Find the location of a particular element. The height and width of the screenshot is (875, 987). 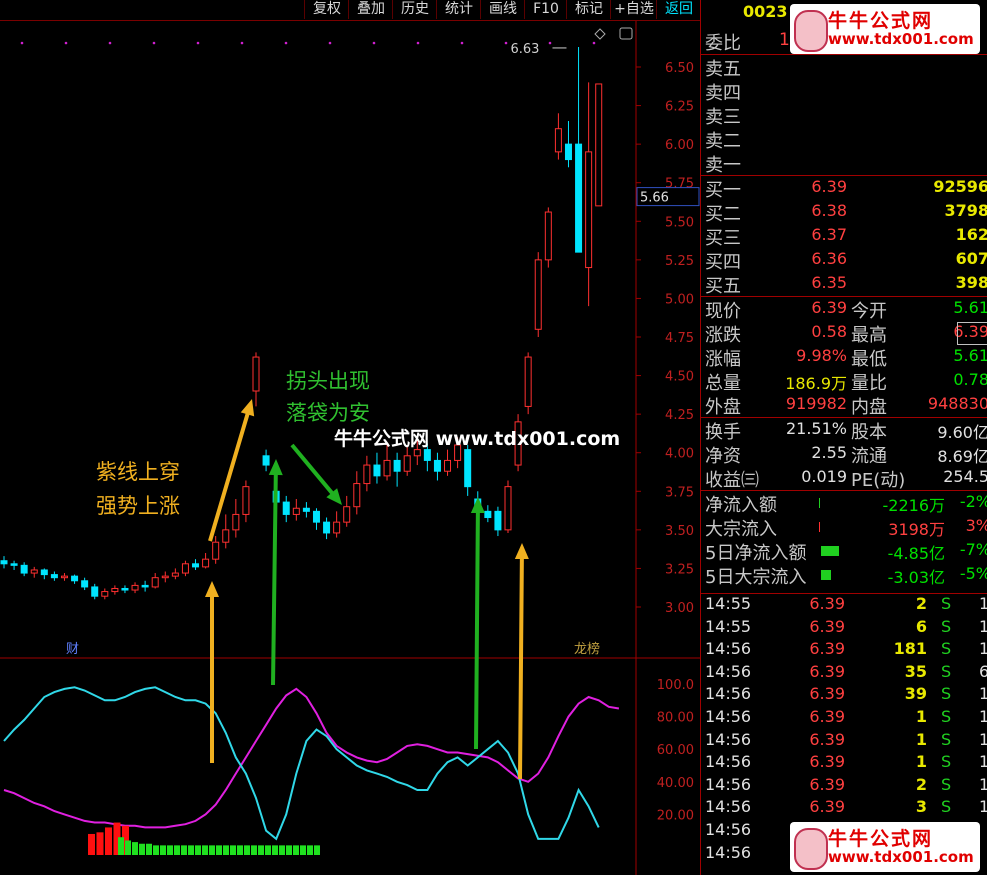

weibi-label: 委比 is located at coordinates (723, 43).